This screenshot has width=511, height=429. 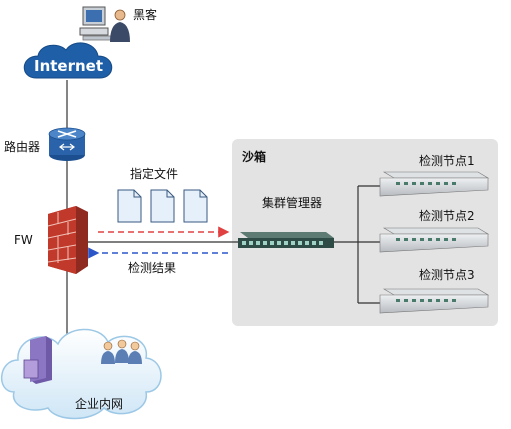 What do you see at coordinates (69, 66) in the screenshot?
I see `internet-label: Internet` at bounding box center [69, 66].